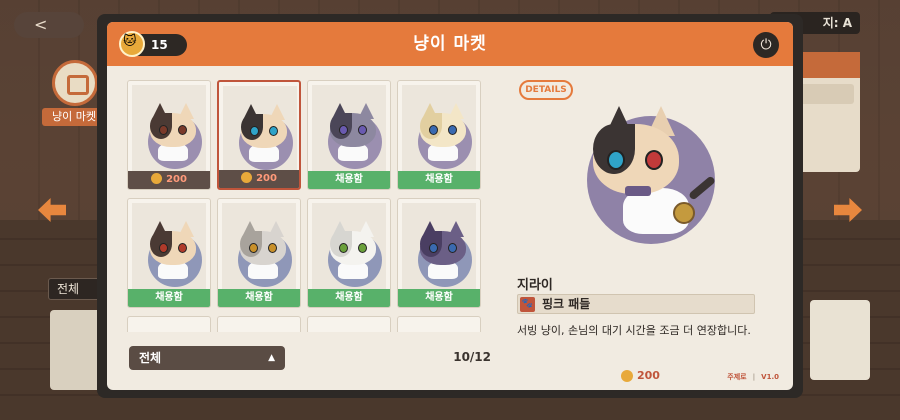 The width and height of the screenshot is (900, 420). What do you see at coordinates (472, 357) in the screenshot?
I see `page-indicator: 10/12` at bounding box center [472, 357].